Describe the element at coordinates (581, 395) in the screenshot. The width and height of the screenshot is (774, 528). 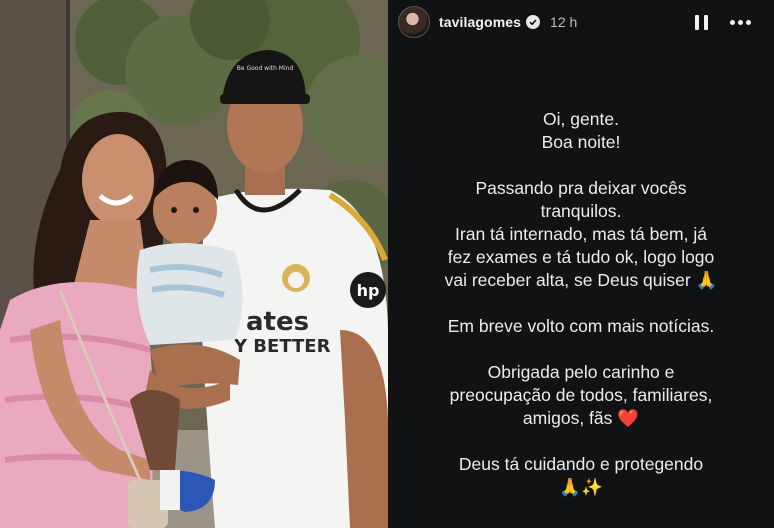
I see `story-line: preocupação de todos, familiares,` at that location.